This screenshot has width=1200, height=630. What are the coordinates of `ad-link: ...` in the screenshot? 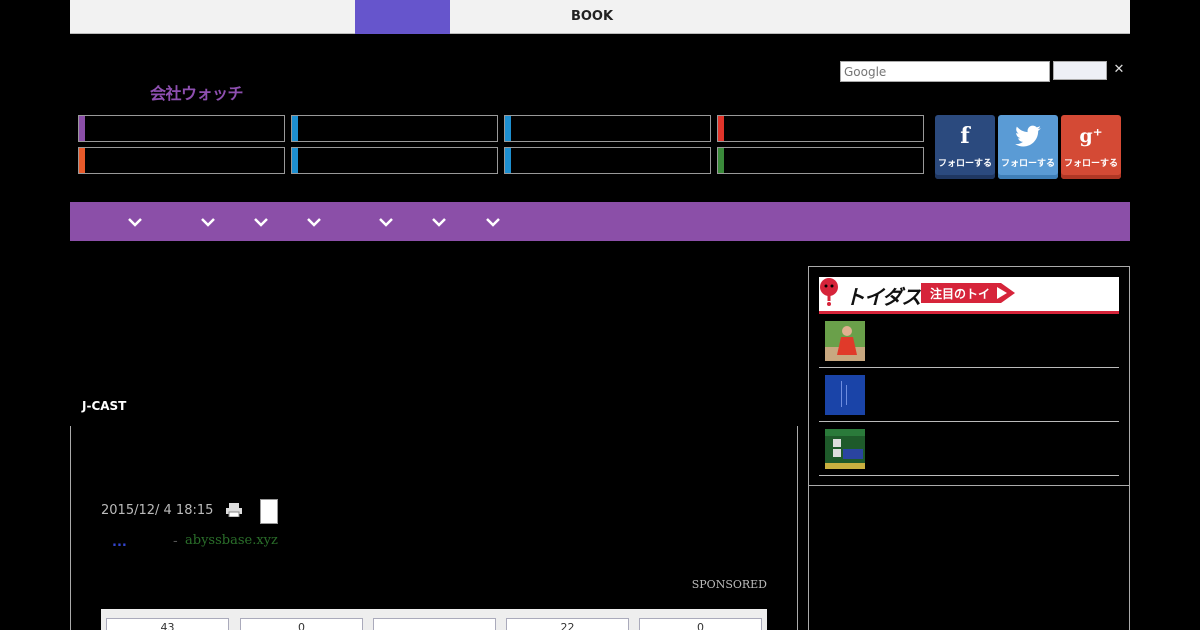 It's located at (119, 542).